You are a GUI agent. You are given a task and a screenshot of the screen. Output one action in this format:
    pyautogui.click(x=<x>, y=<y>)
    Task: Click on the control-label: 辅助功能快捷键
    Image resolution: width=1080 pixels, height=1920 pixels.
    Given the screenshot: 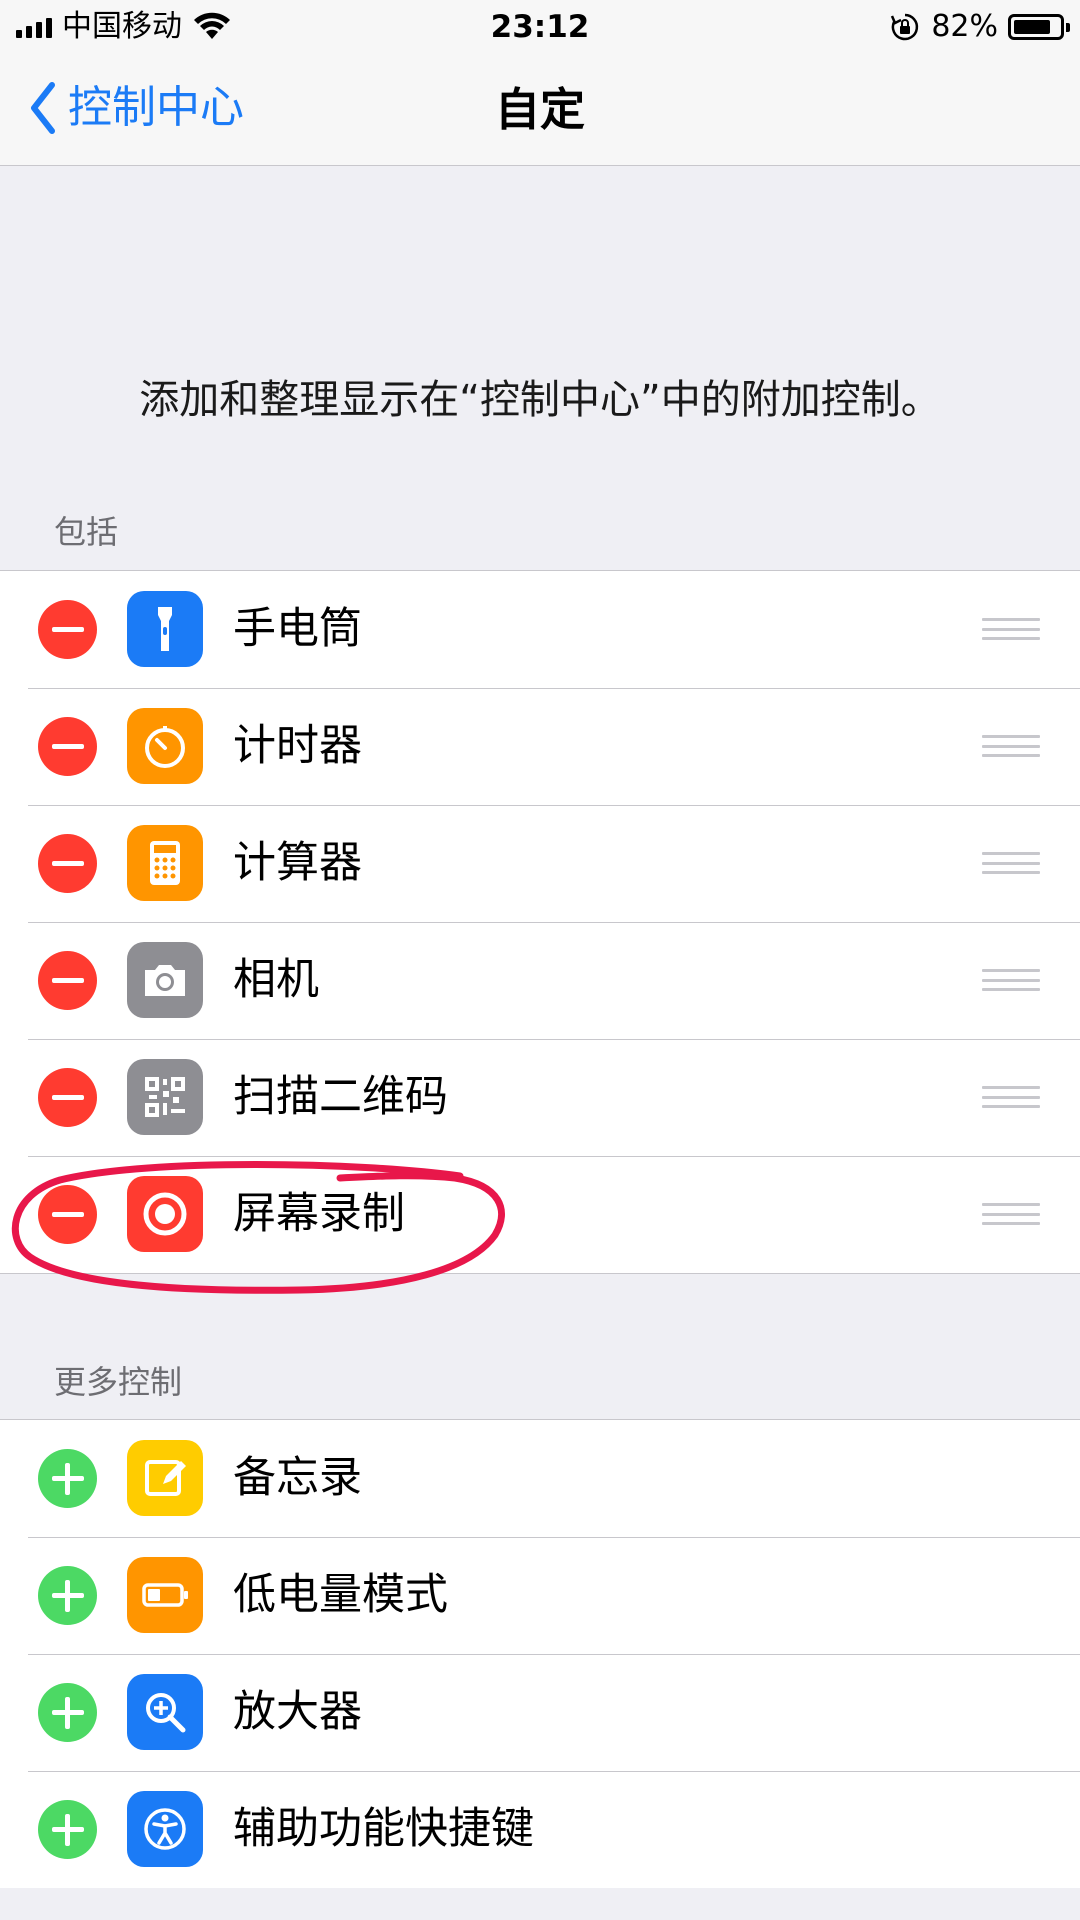 What is the action you would take?
    pyautogui.click(x=383, y=1829)
    